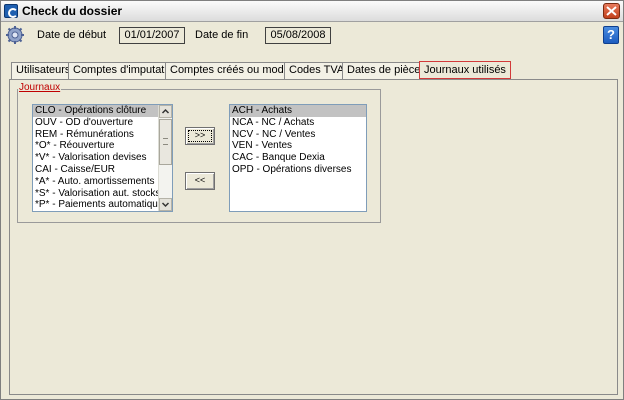  I want to click on list-item: CAI - Caisse/EUR, so click(102, 170).